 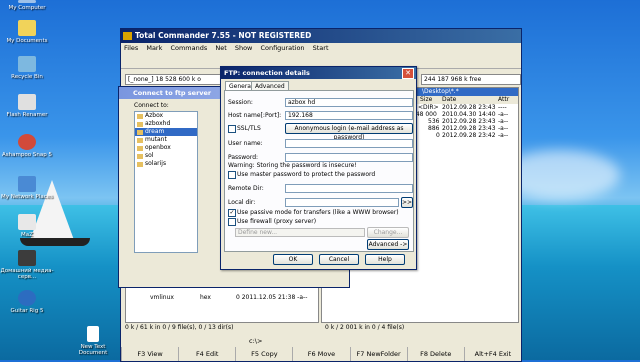 I want to click on desktop-icon-label: MaZ, so click(x=27, y=235).